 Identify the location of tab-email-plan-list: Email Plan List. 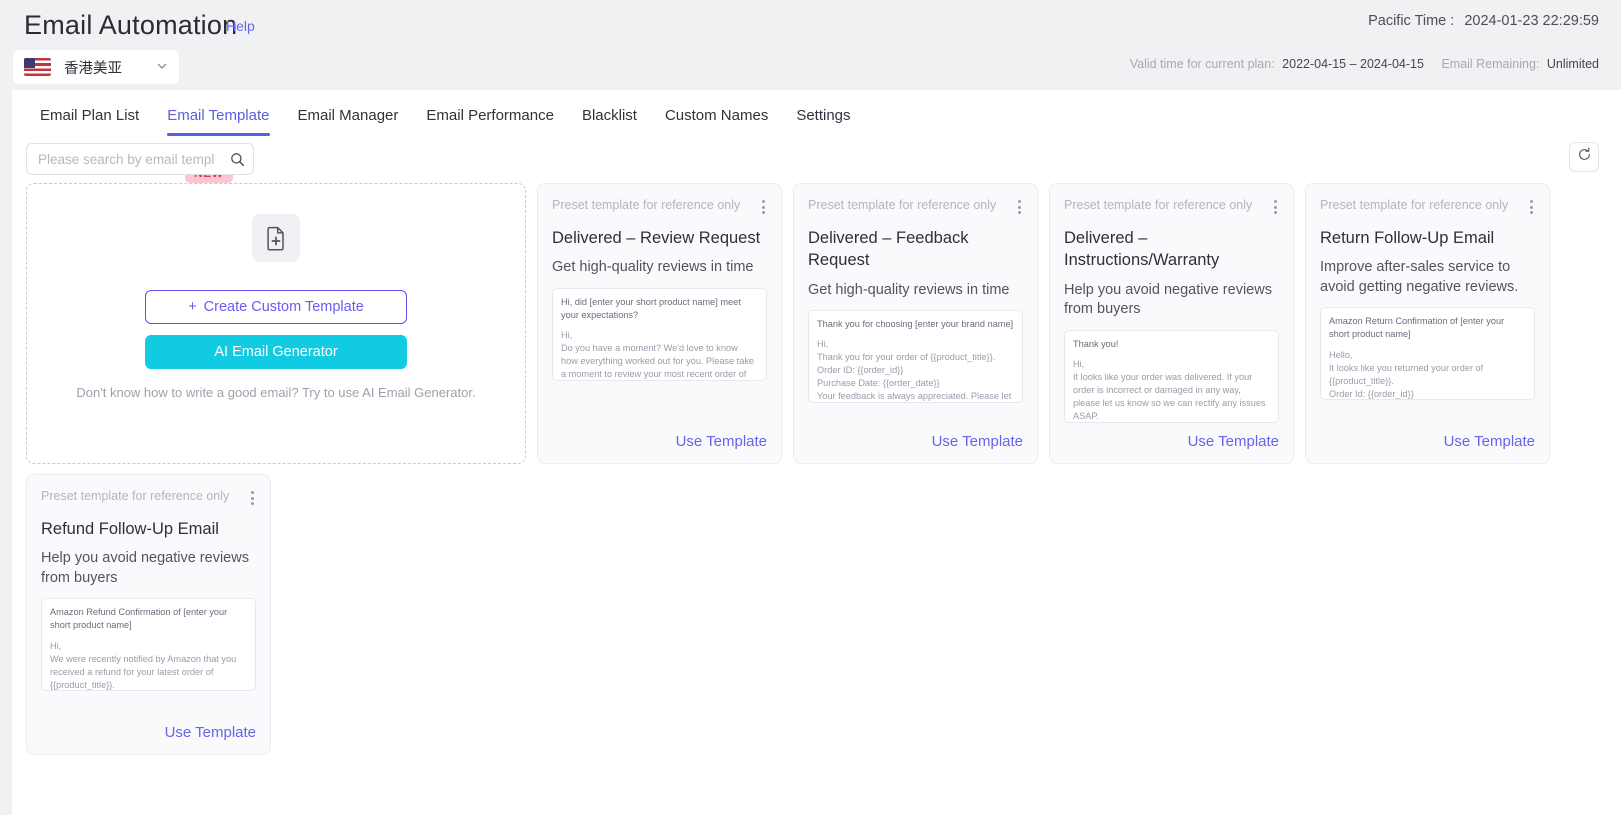
(89, 116).